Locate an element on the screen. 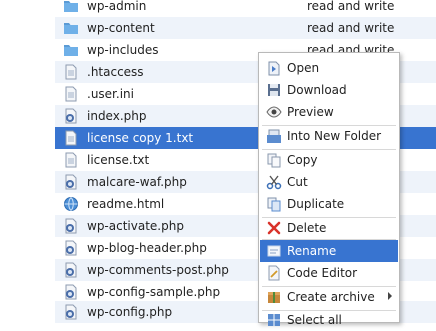  menu-copy: Copy is located at coordinates (329, 160).